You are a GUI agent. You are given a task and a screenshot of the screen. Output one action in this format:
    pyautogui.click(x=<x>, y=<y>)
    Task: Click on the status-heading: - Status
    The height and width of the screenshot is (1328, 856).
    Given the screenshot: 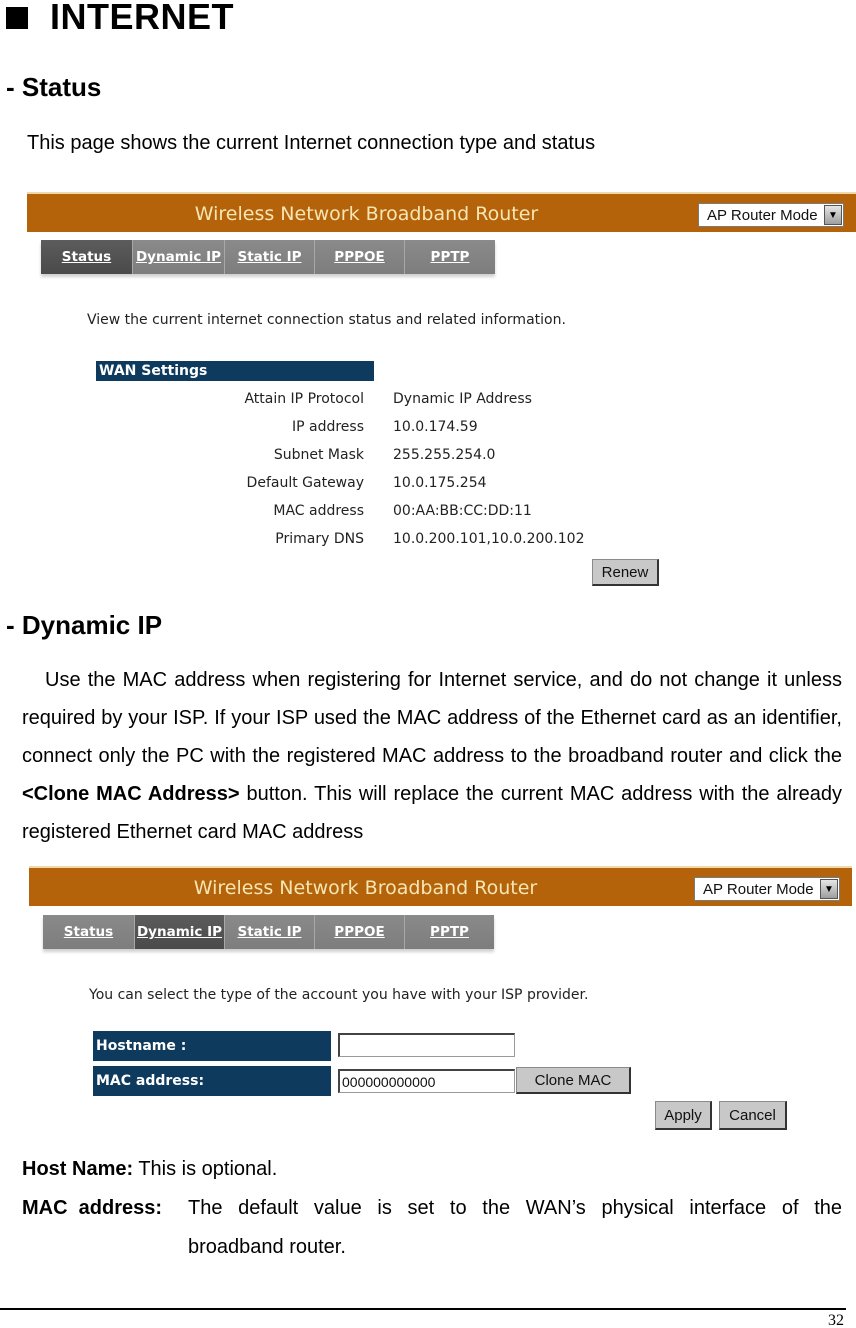 What is the action you would take?
    pyautogui.click(x=54, y=87)
    